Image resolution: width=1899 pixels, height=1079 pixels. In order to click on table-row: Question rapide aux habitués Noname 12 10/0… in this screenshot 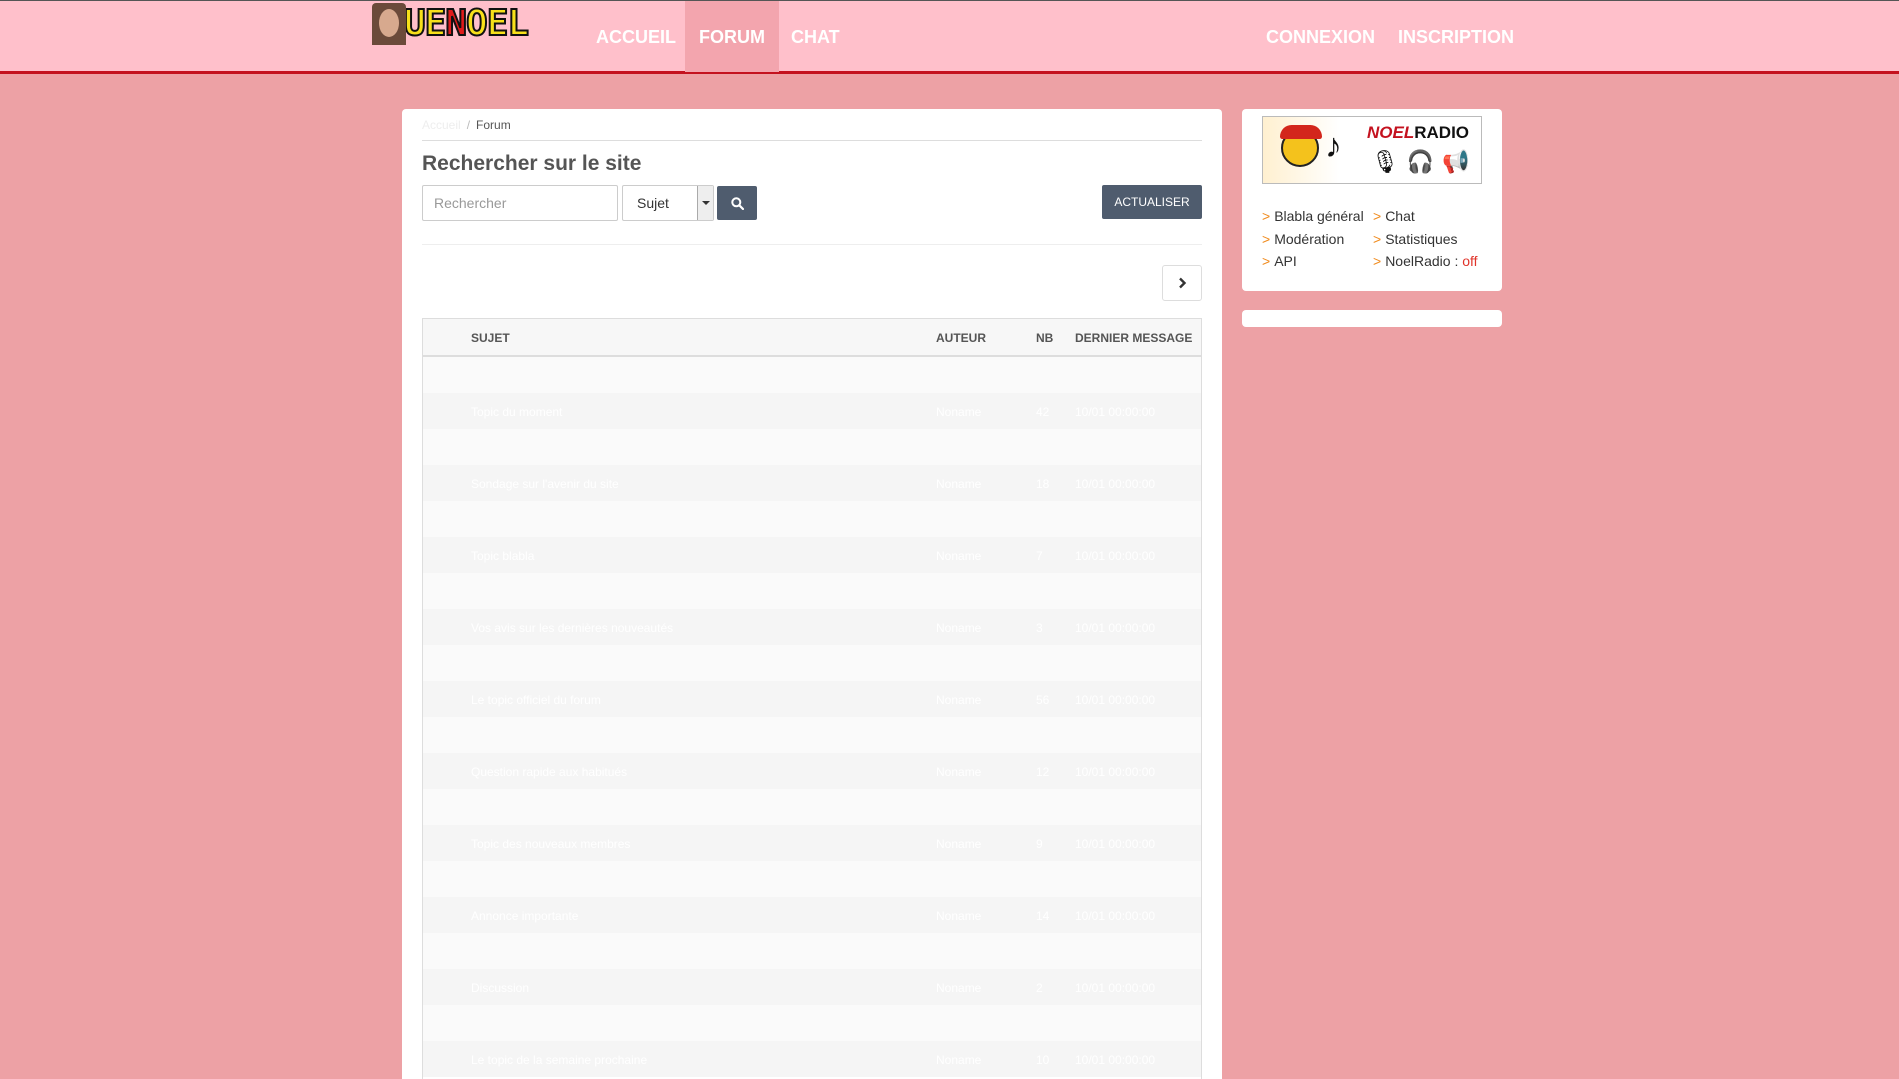, I will do `click(812, 771)`.